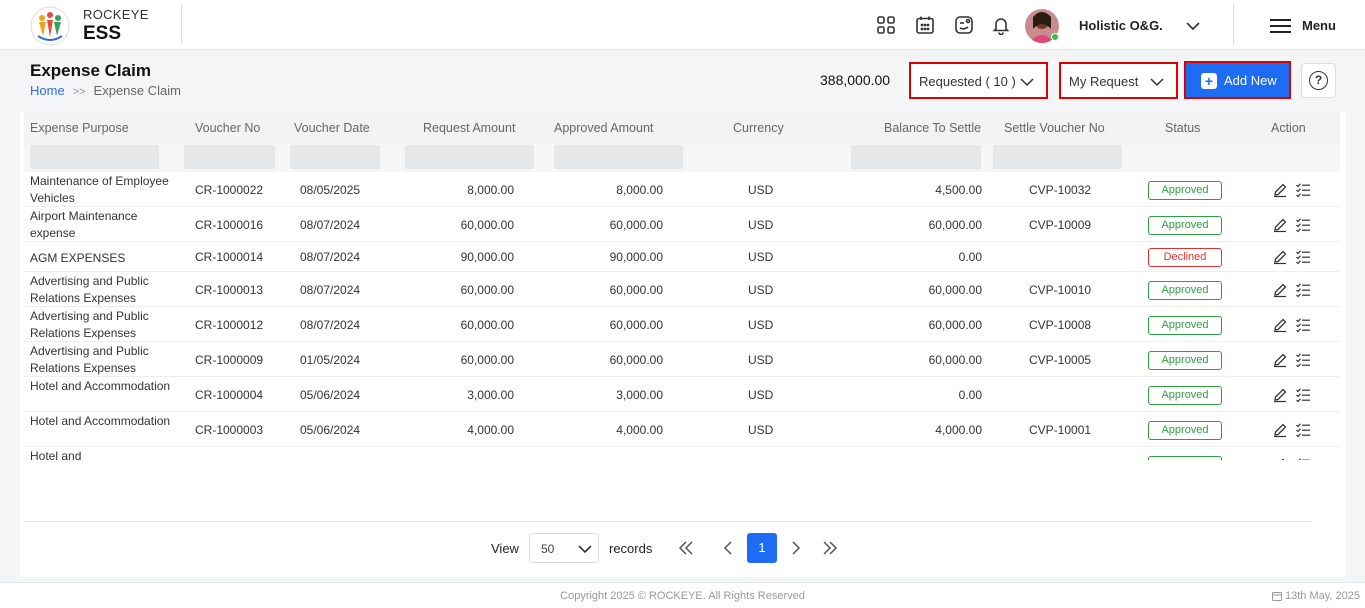 The height and width of the screenshot is (608, 1365). Describe the element at coordinates (94, 157) in the screenshot. I see `purpose-filter-input` at that location.